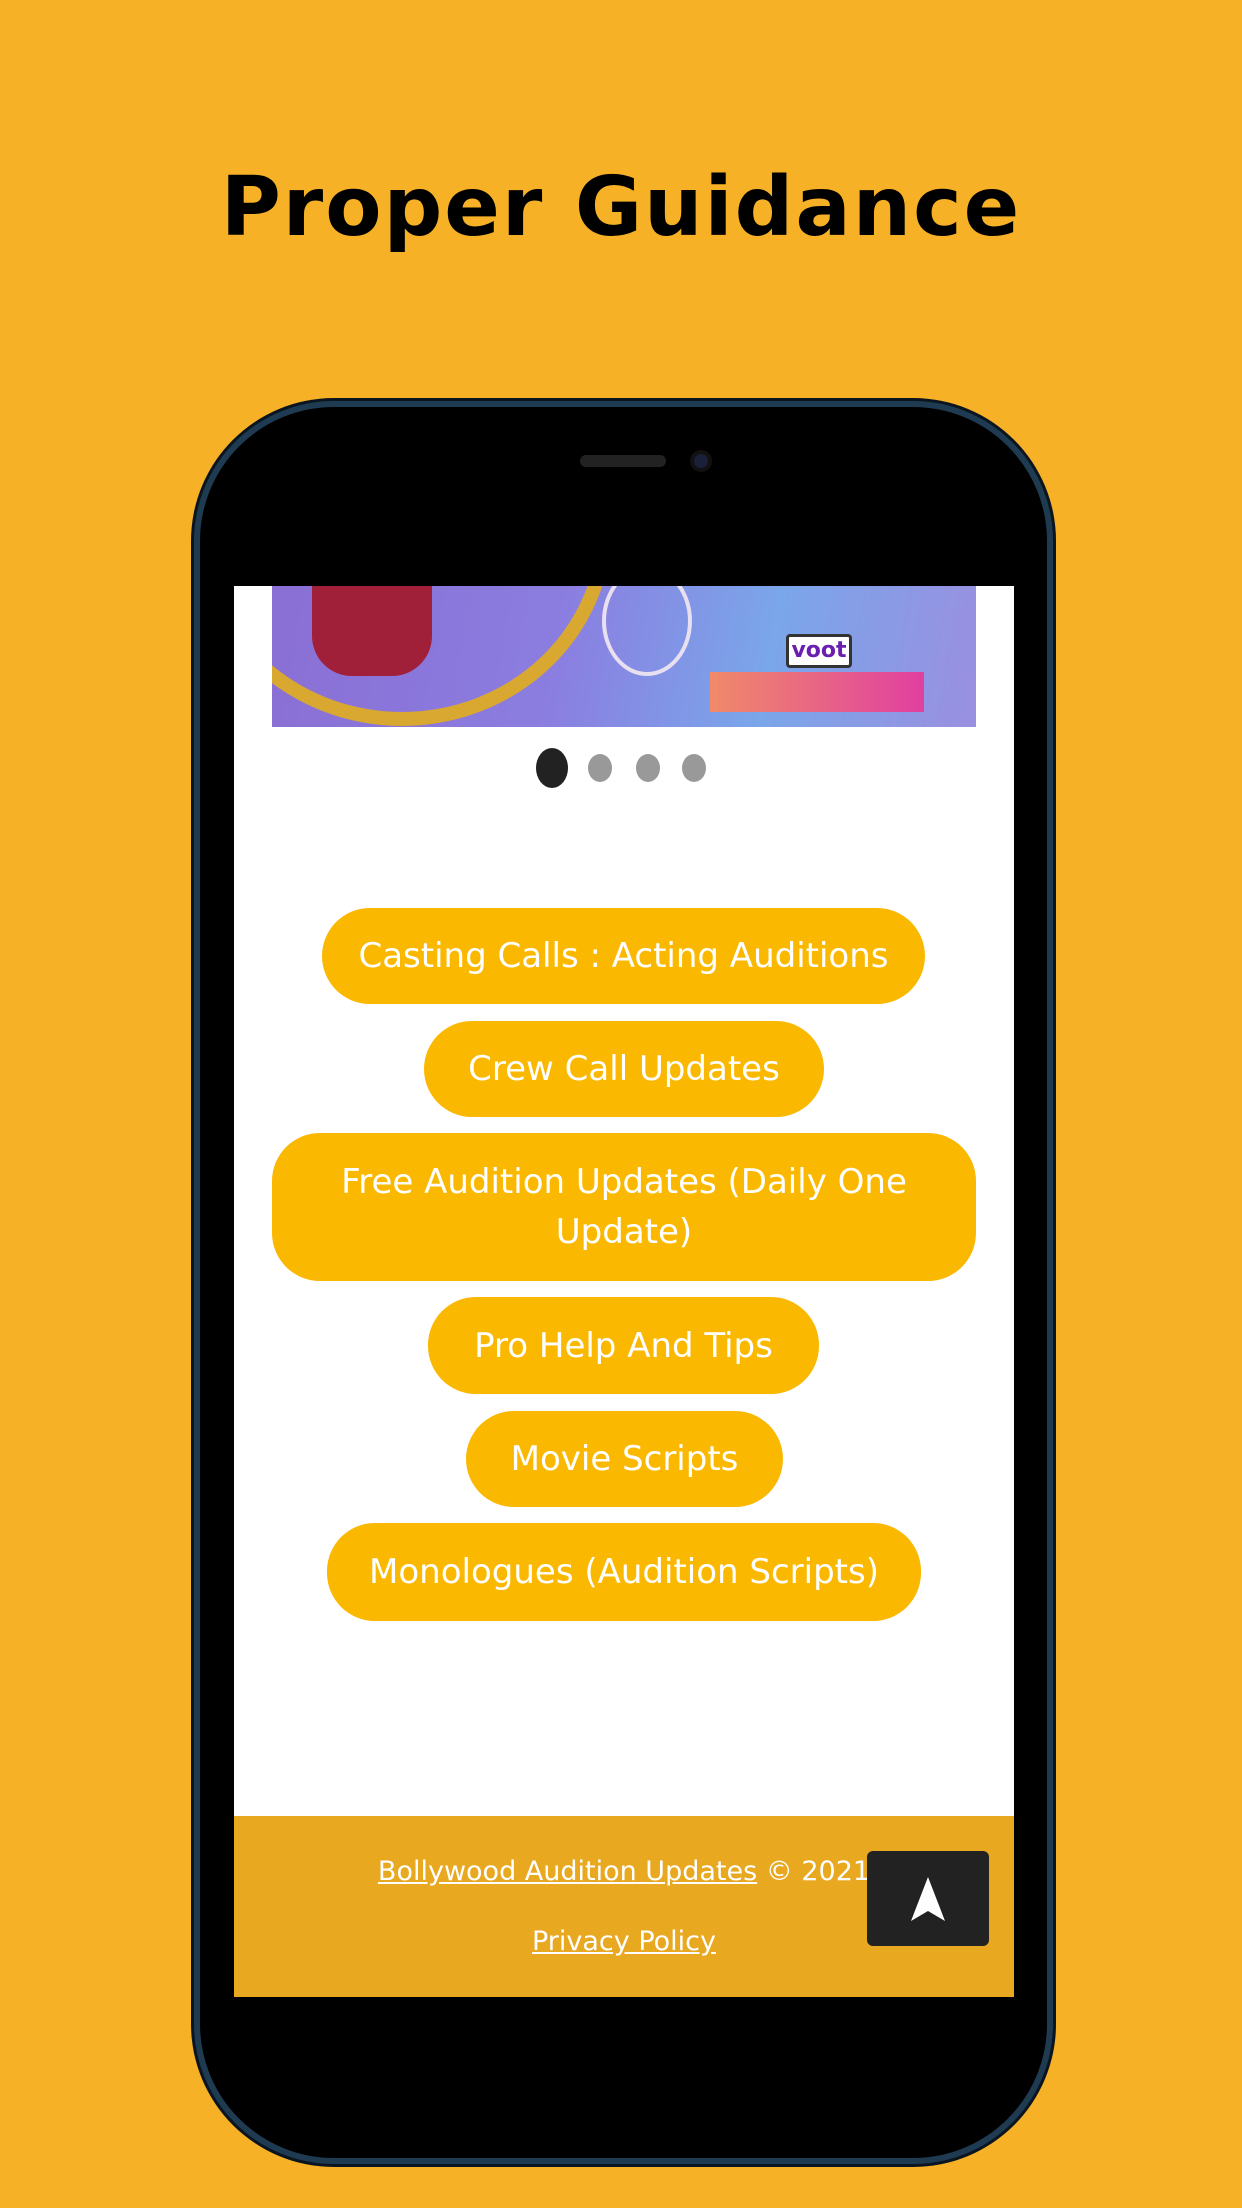 The width and height of the screenshot is (1242, 2208). I want to click on privacy-policy-link: Privacy Policy, so click(624, 1941).